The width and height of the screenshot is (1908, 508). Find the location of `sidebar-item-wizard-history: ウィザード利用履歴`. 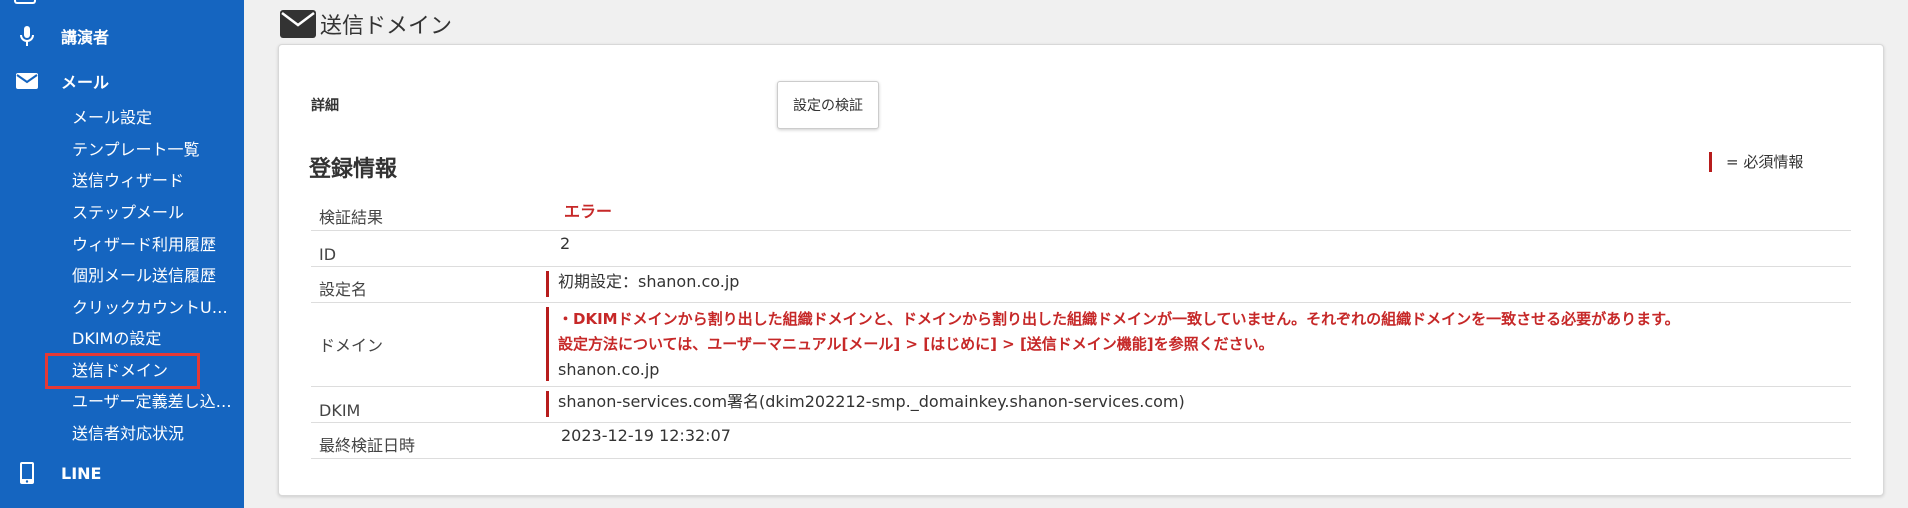

sidebar-item-wizard-history: ウィザード利用履歴 is located at coordinates (156, 245).